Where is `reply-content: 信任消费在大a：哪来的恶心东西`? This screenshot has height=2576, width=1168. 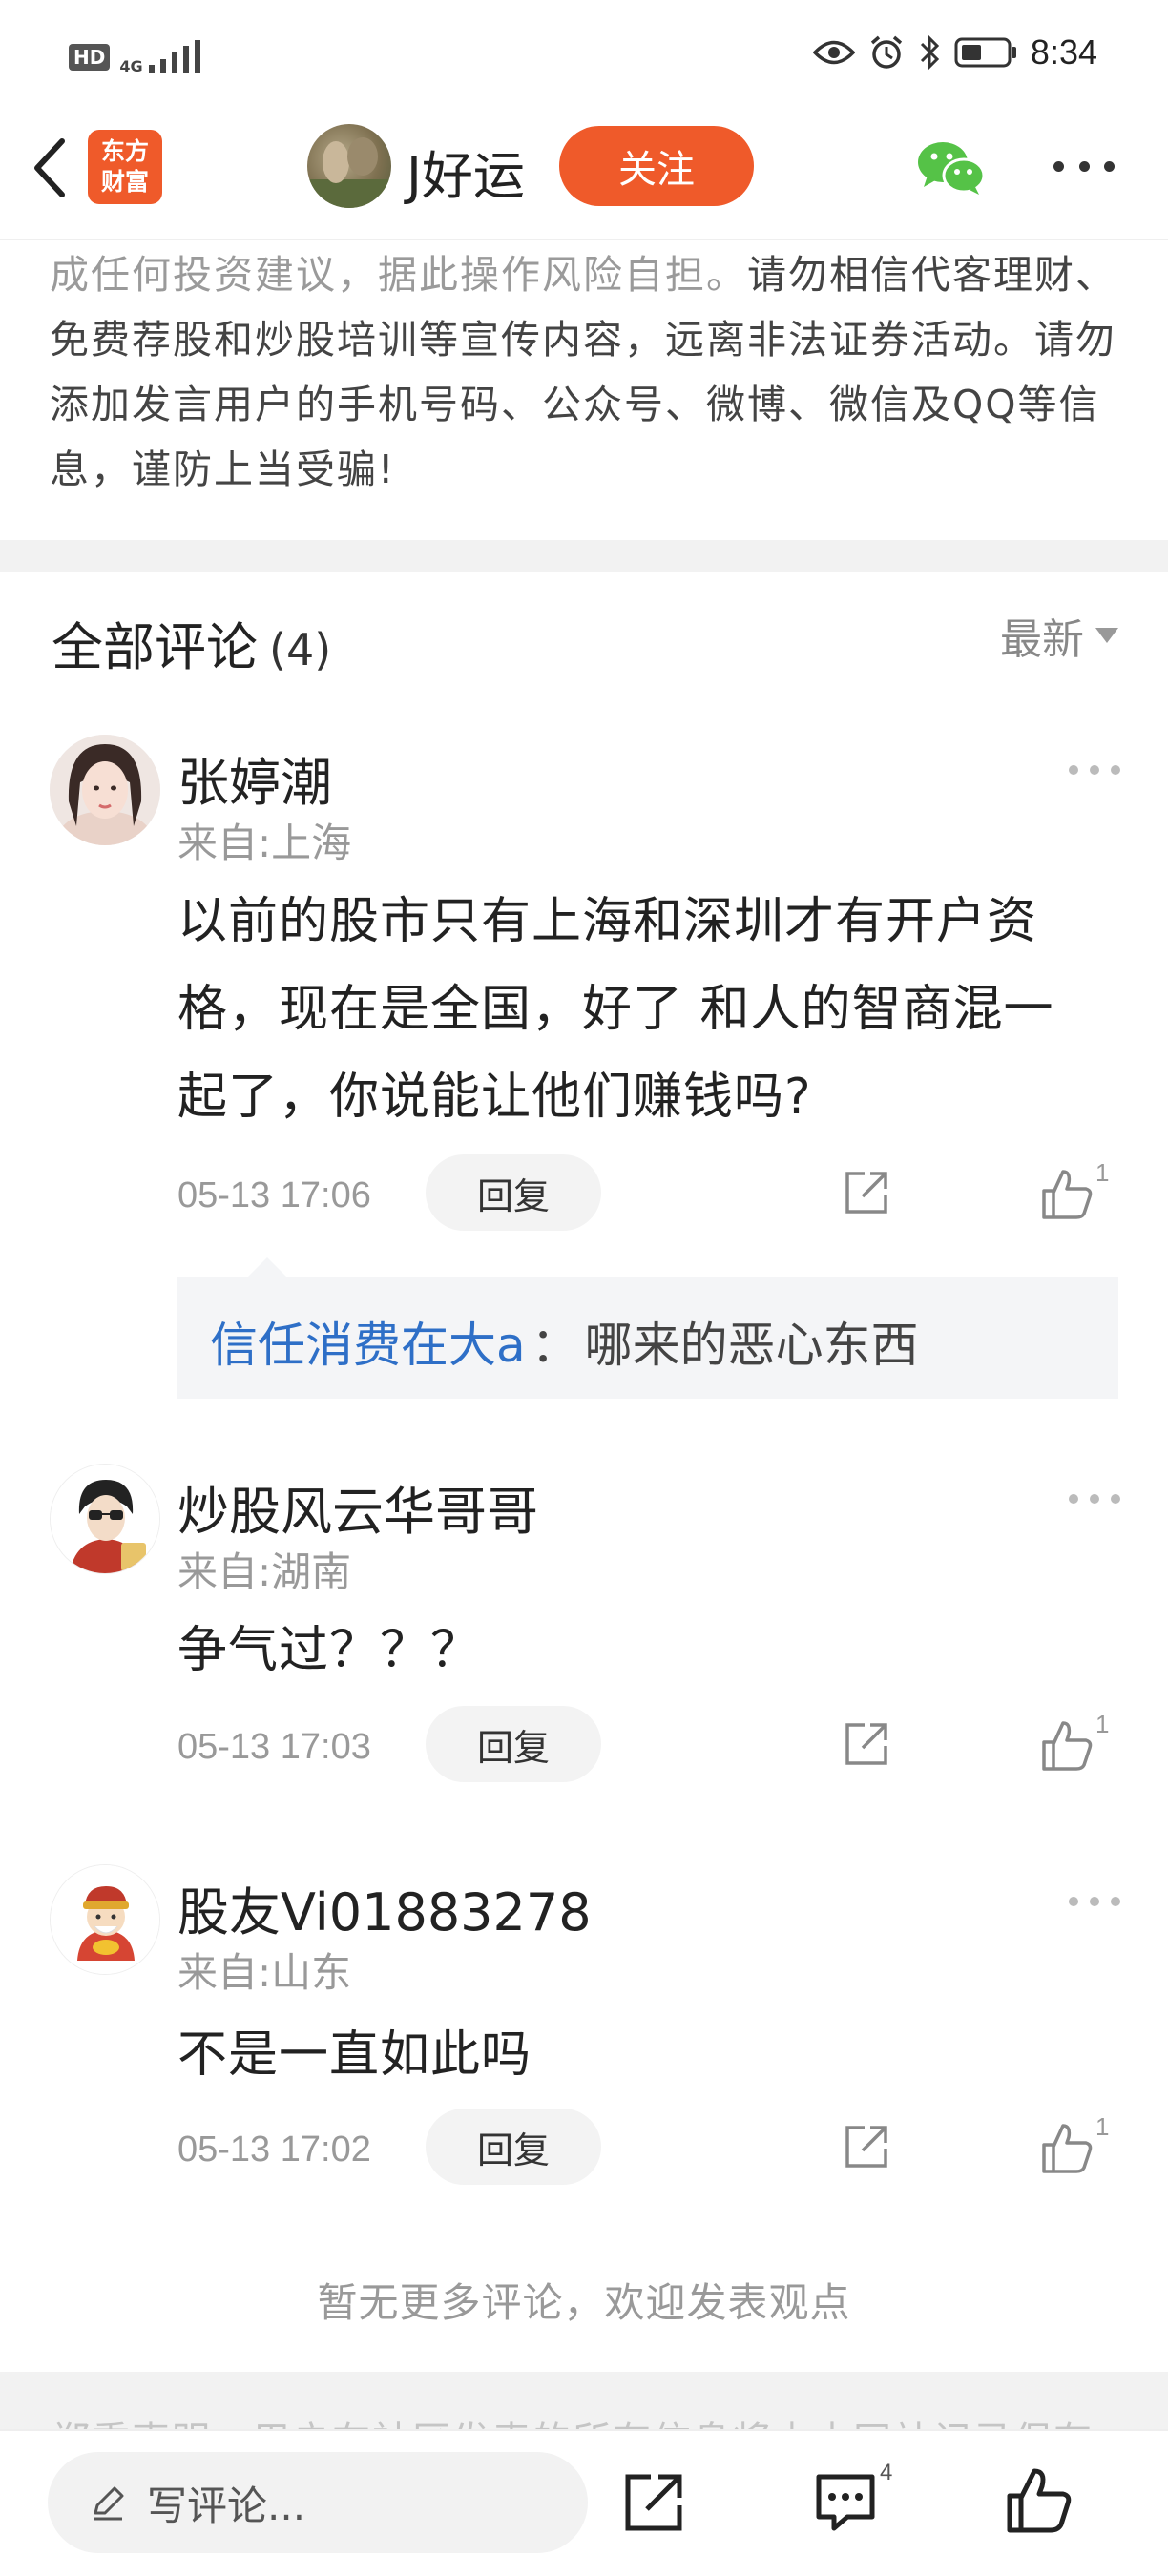
reply-content: 信任消费在大a：哪来的恶心东西 is located at coordinates (564, 1341).